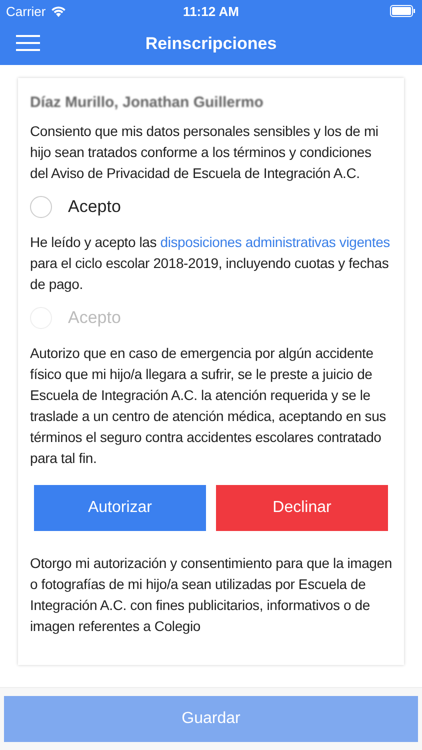  Describe the element at coordinates (302, 508) in the screenshot. I see `decline-button: Declinar` at that location.